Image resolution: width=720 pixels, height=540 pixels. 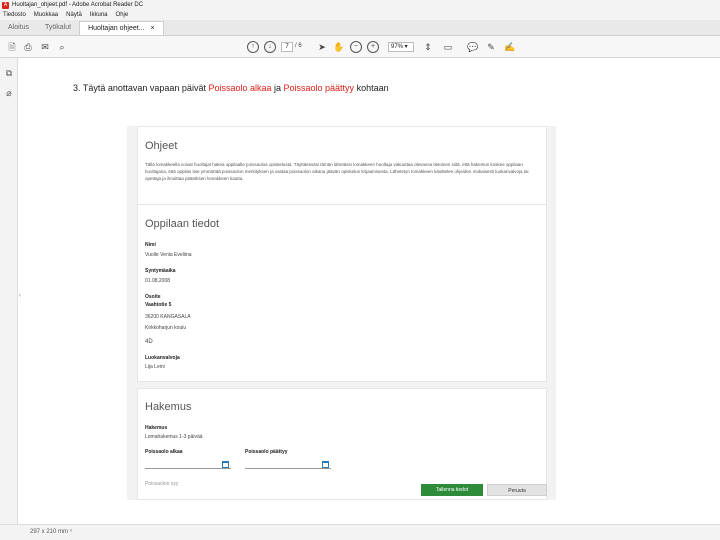 I want to click on birth-date-value: 01.08.2008, so click(x=158, y=281).